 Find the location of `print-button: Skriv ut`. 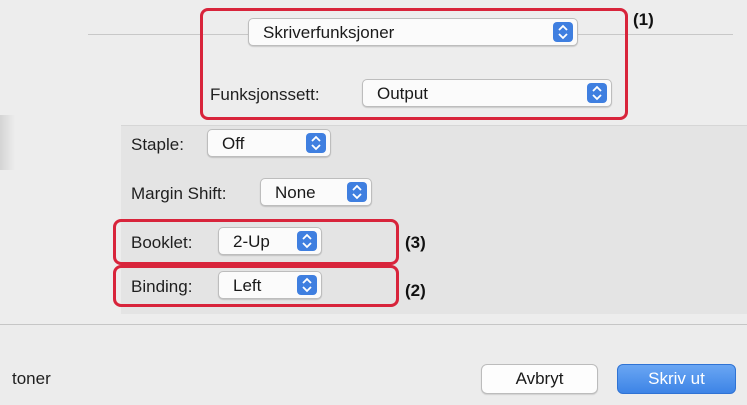

print-button: Skriv ut is located at coordinates (676, 379).